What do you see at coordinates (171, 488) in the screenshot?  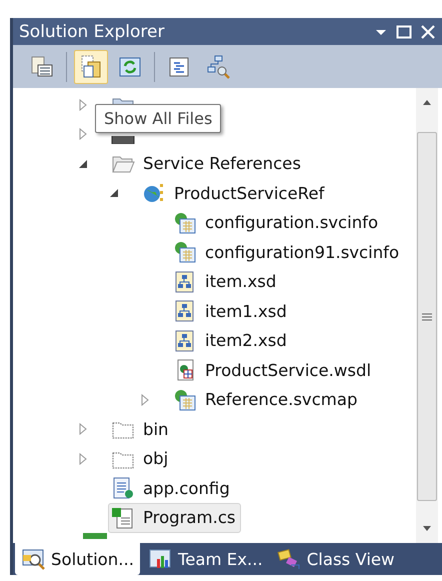 I see `tree-item: app.config` at bounding box center [171, 488].